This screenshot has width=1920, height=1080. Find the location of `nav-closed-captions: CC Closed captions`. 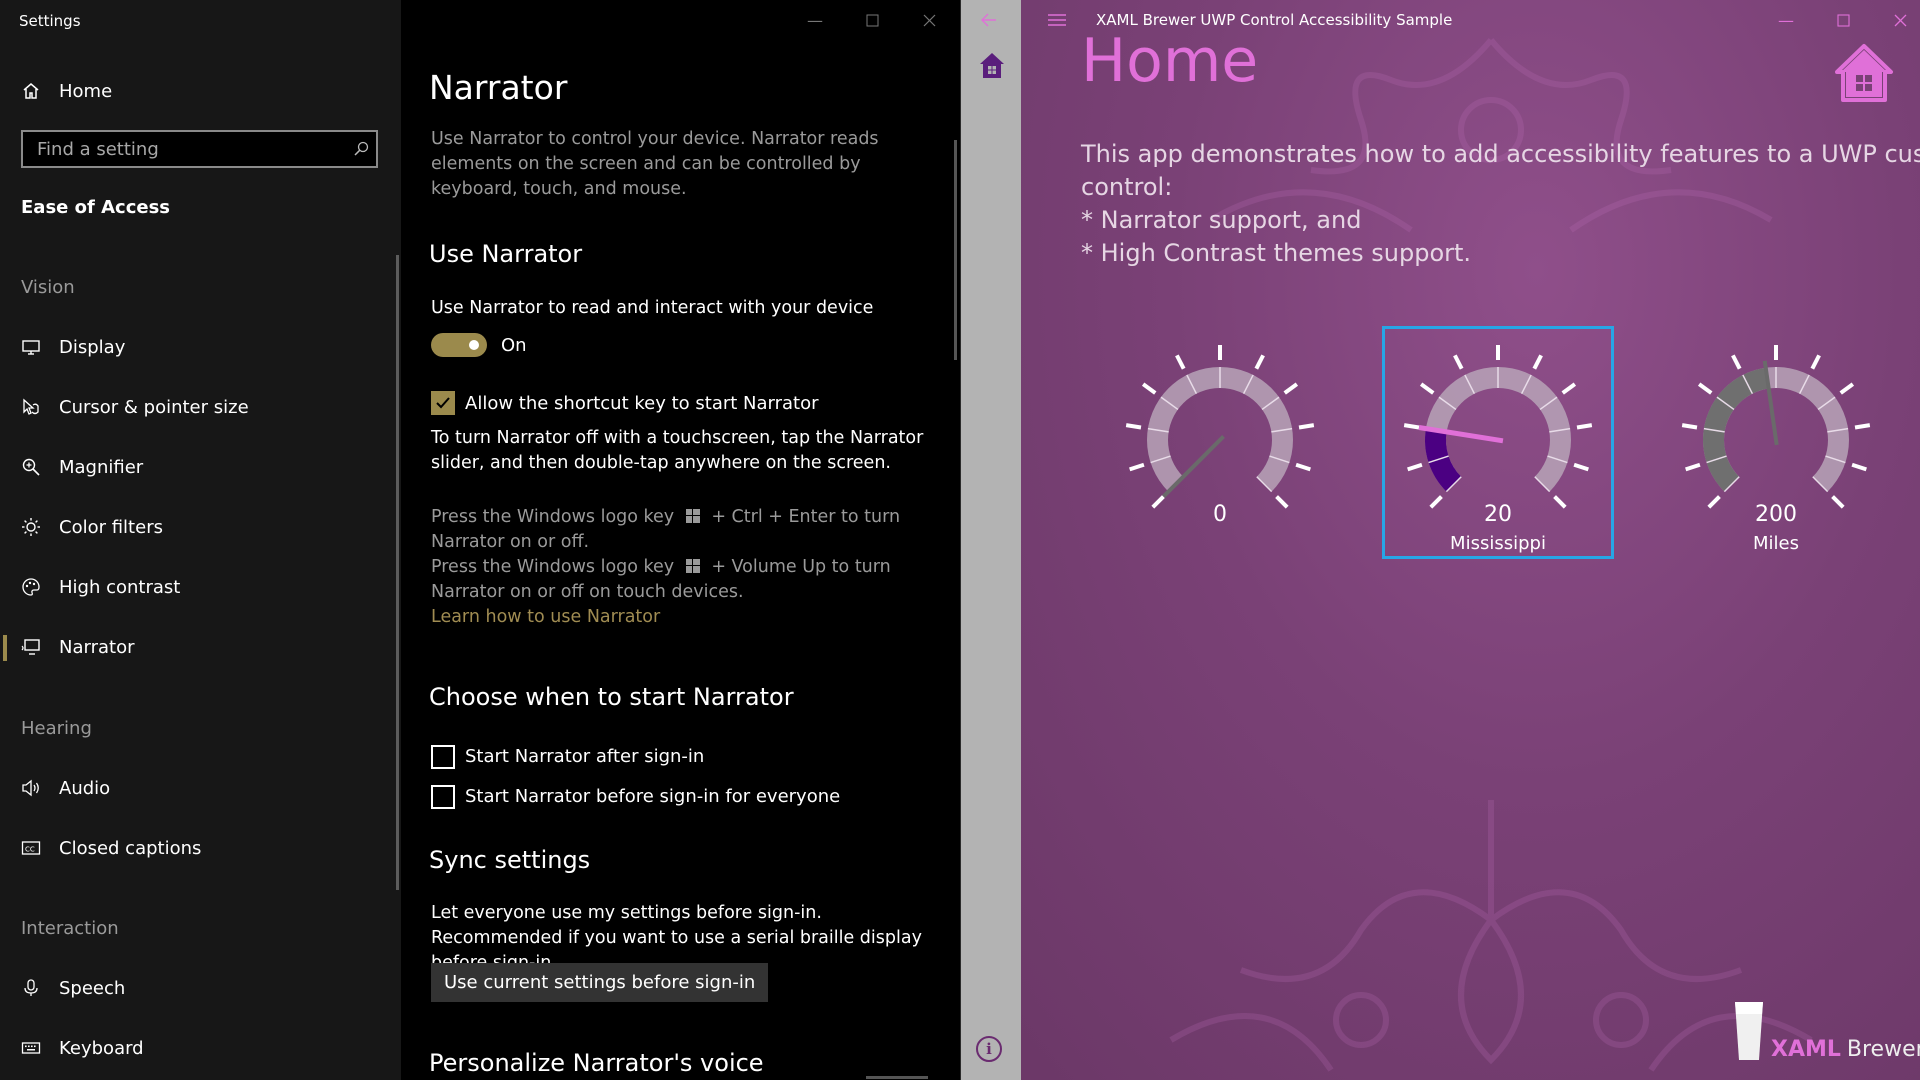

nav-closed-captions: CC Closed captions is located at coordinates (197, 848).